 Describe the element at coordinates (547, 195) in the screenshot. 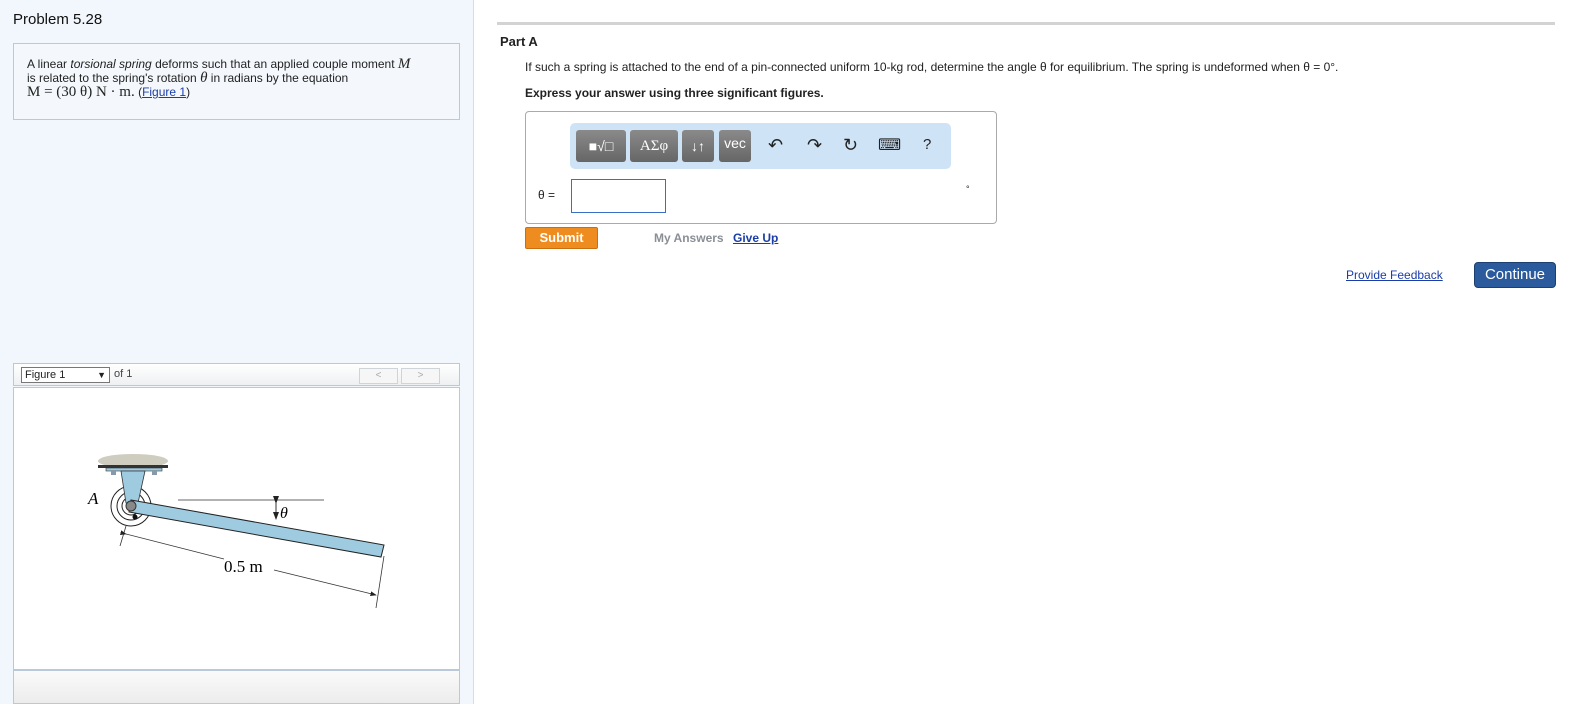

I see `answer-label: θ =` at that location.